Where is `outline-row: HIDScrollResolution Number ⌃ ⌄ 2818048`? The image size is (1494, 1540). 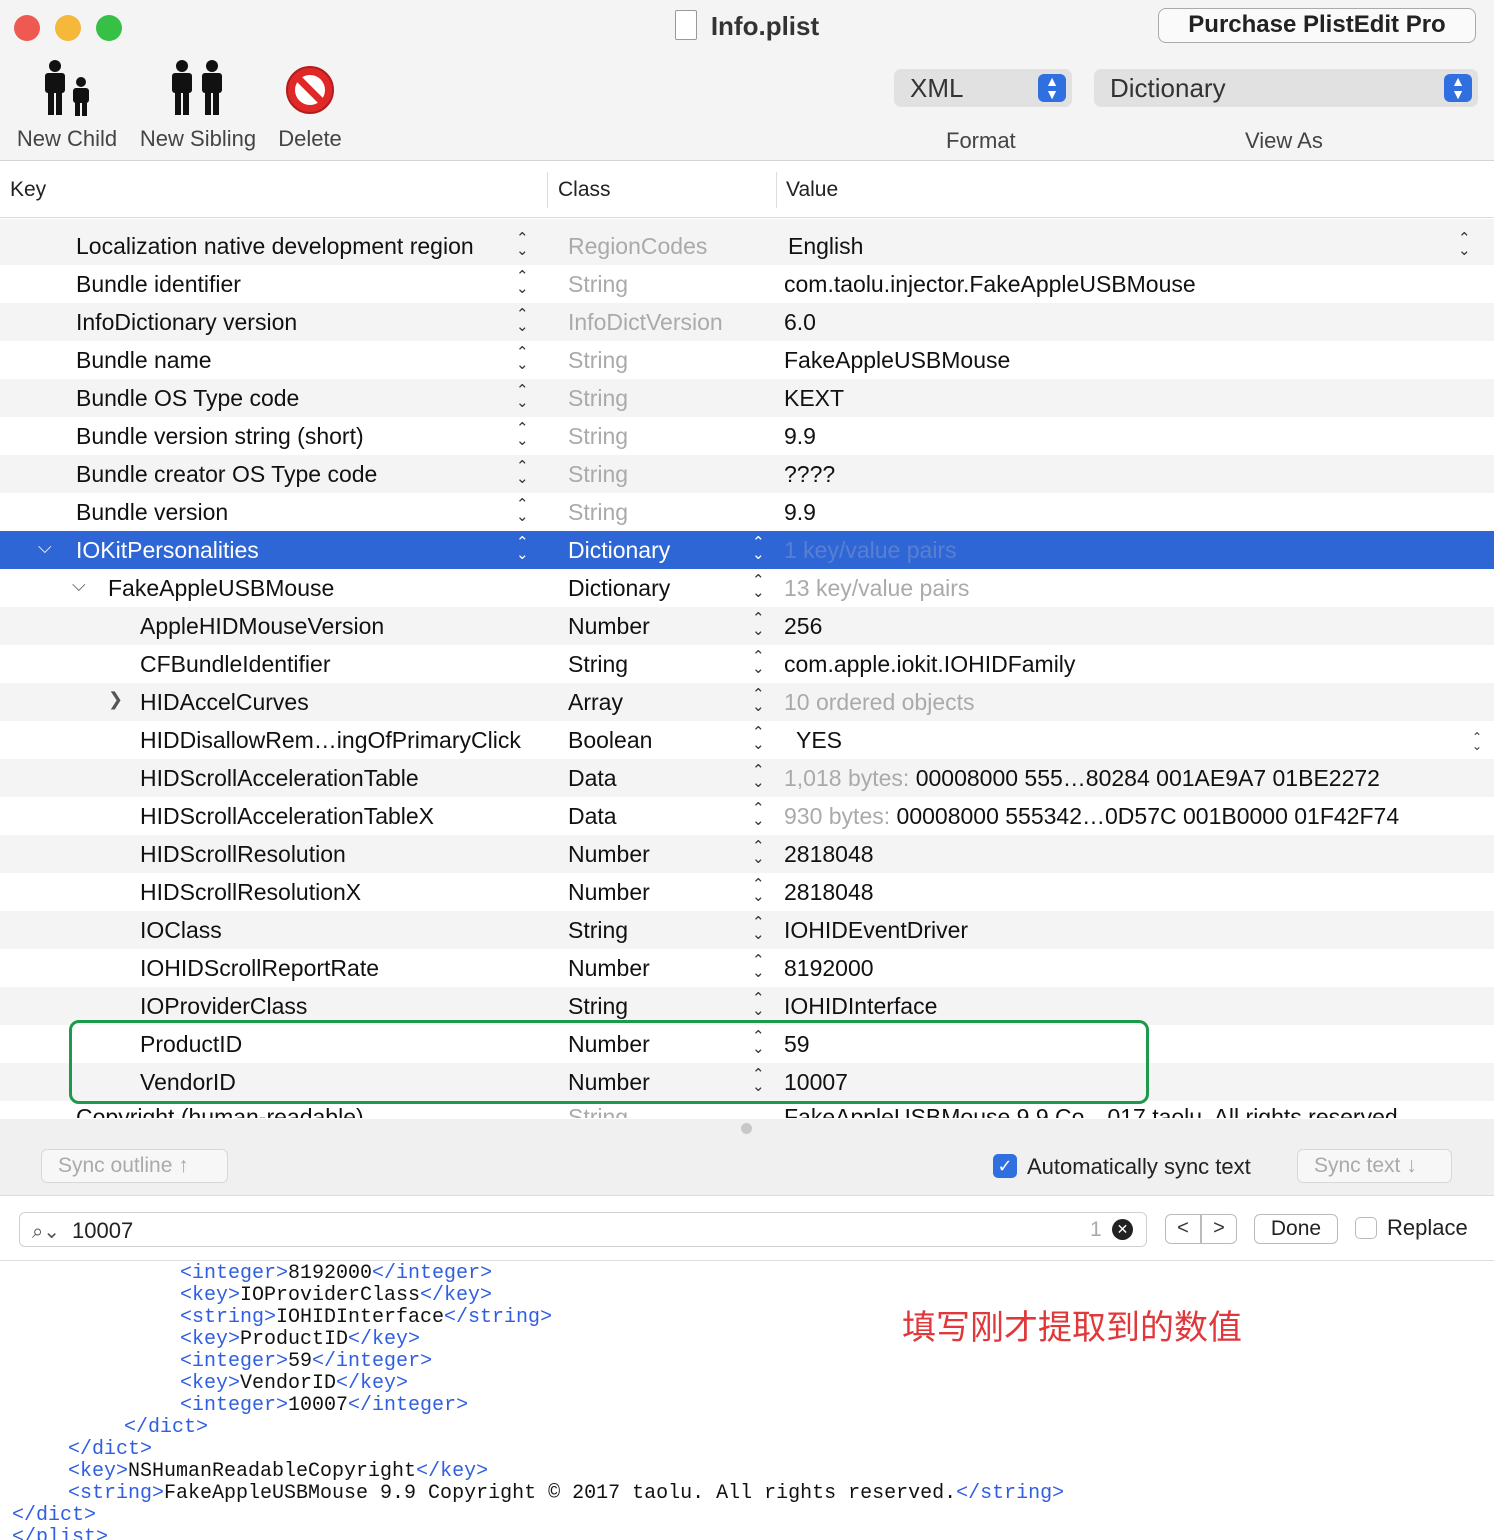 outline-row: HIDScrollResolution Number ⌃ ⌄ 2818048 is located at coordinates (747, 854).